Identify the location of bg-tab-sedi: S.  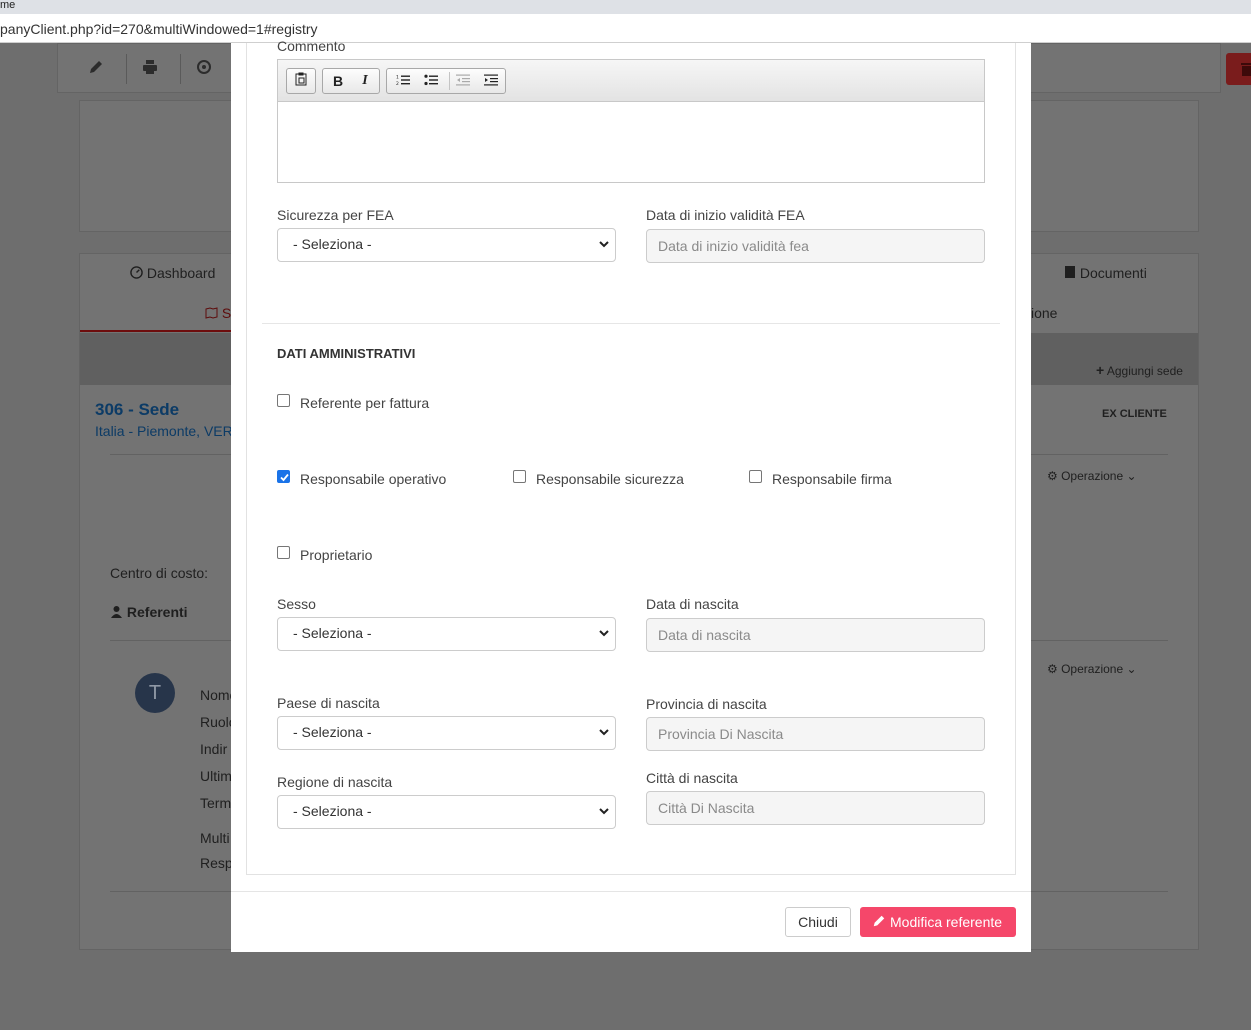
(218, 313).